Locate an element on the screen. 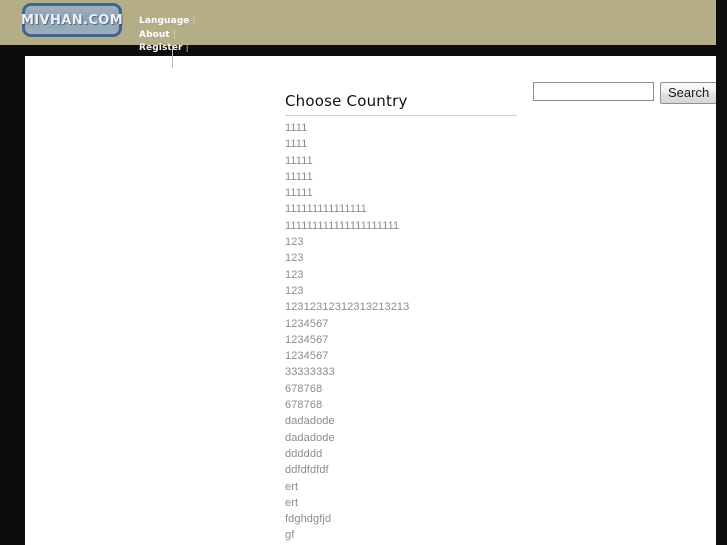 The height and width of the screenshot is (545, 727). heading-divider is located at coordinates (401, 115).